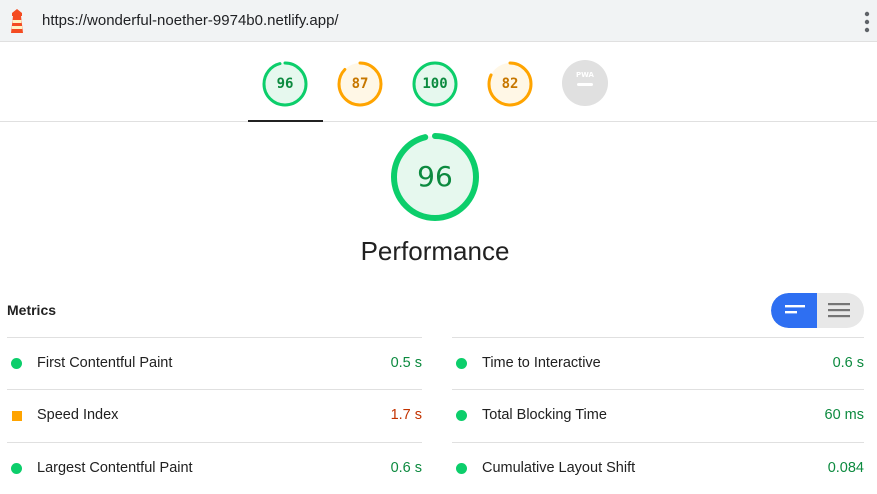 Image resolution: width=877 pixels, height=494 pixels. I want to click on more-menu-icon, so click(867, 22).